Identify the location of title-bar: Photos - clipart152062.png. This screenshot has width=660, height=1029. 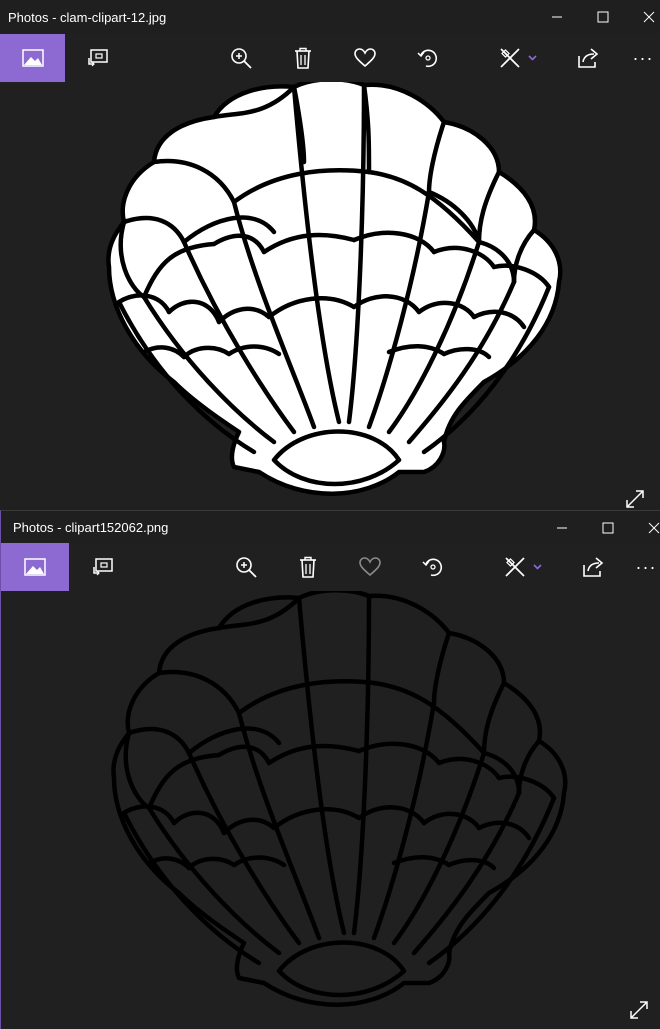
(330, 527).